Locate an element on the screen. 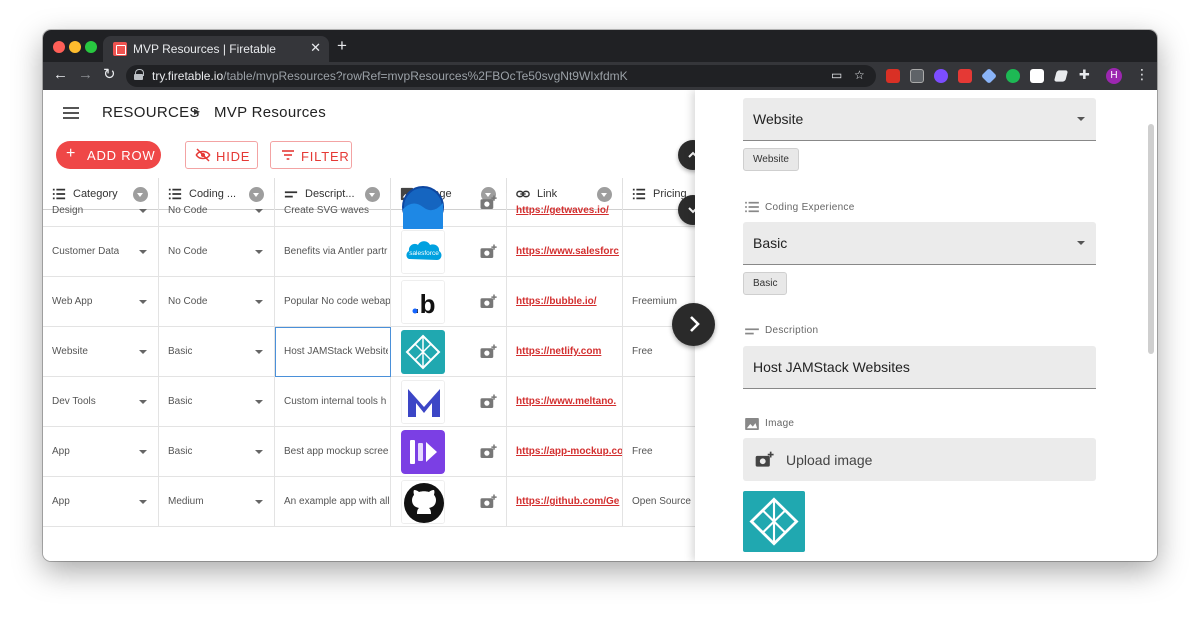 The image size is (1200, 619). breadcrumb-root: RESOURCES is located at coordinates (151, 112).